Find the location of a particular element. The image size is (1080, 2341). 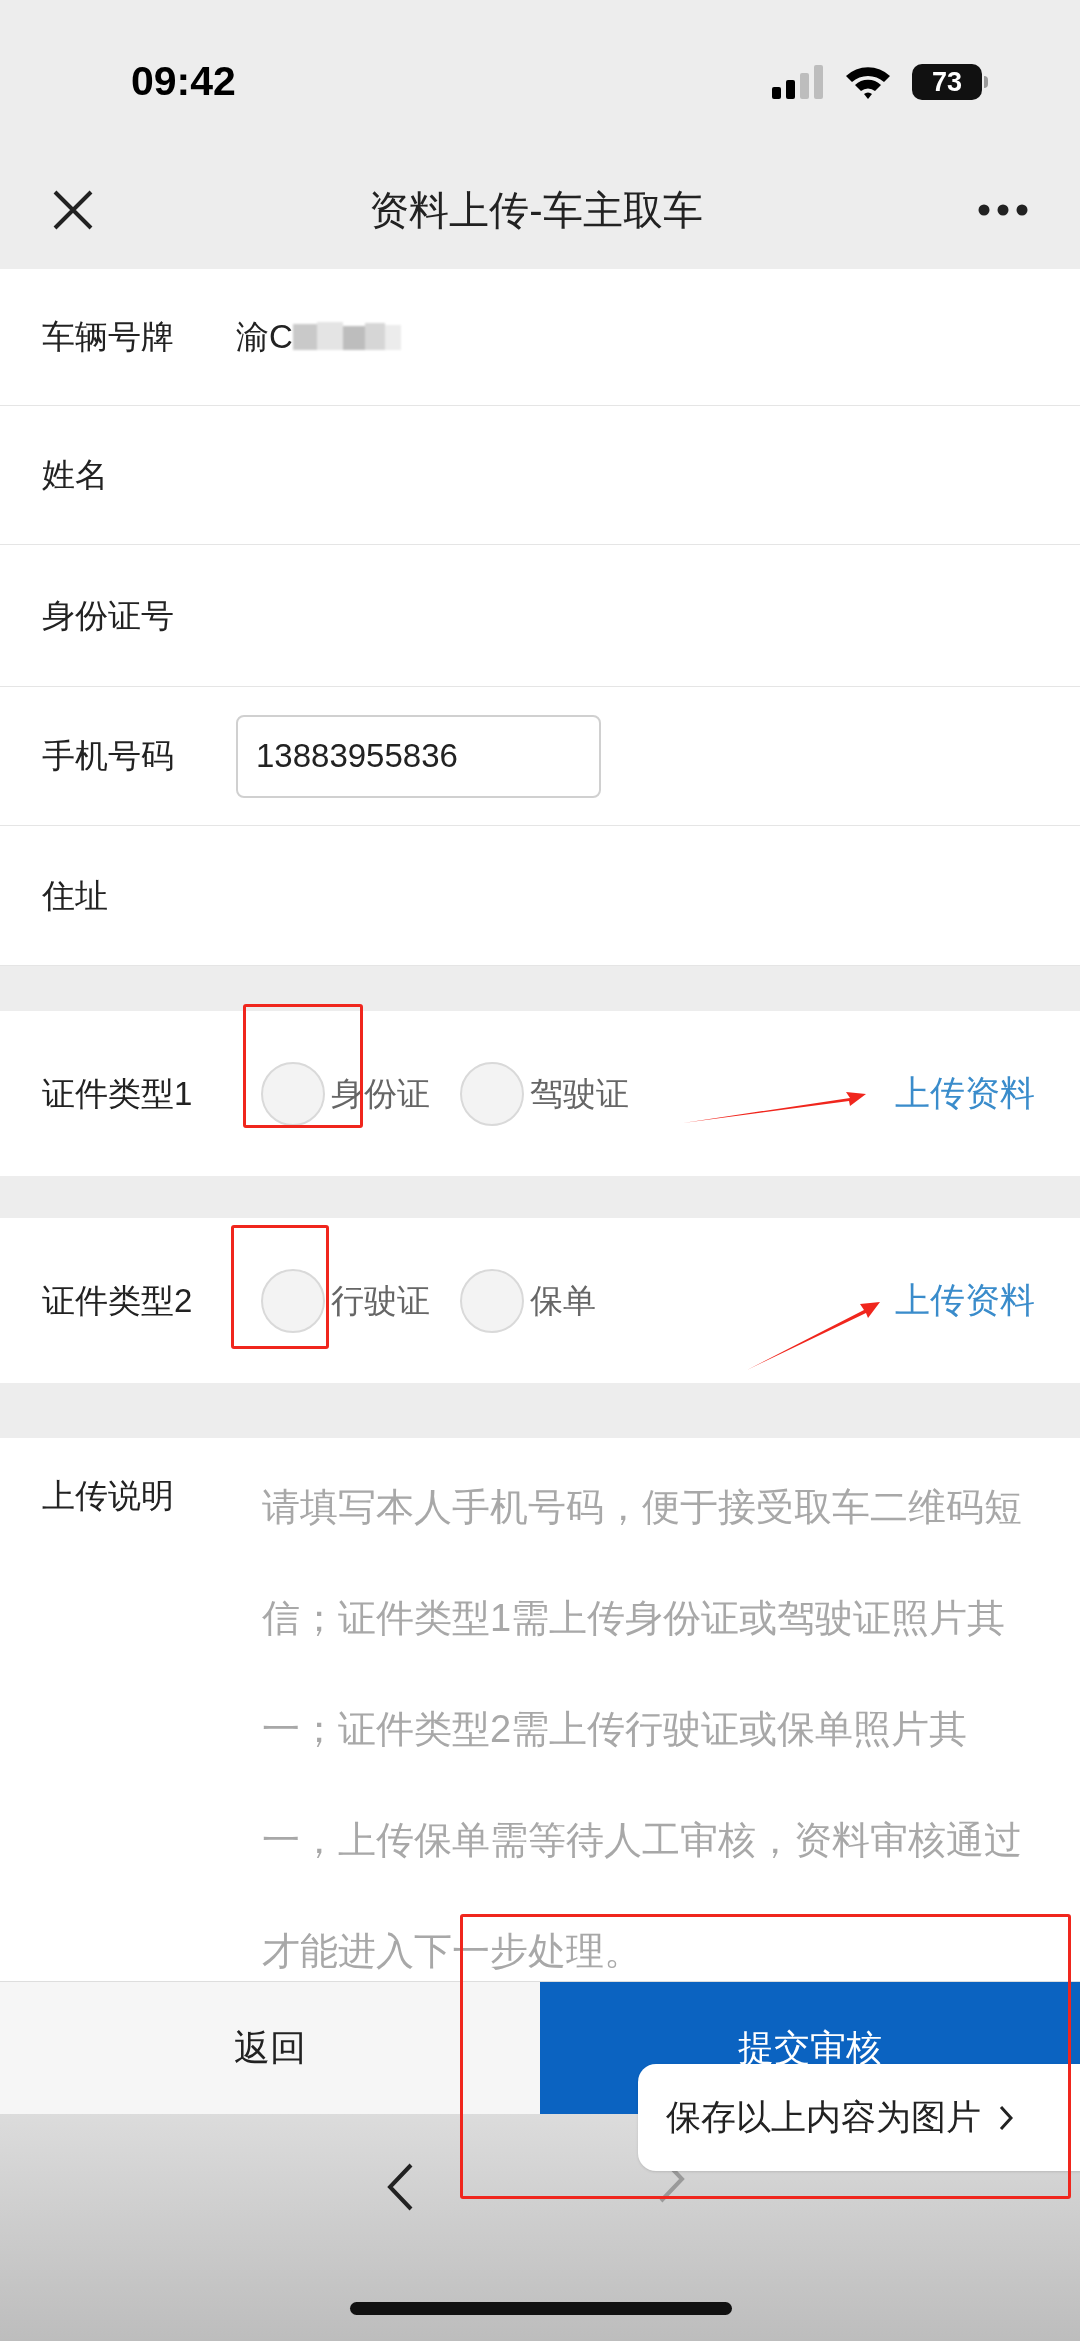

back-icon is located at coordinates (400, 2187).